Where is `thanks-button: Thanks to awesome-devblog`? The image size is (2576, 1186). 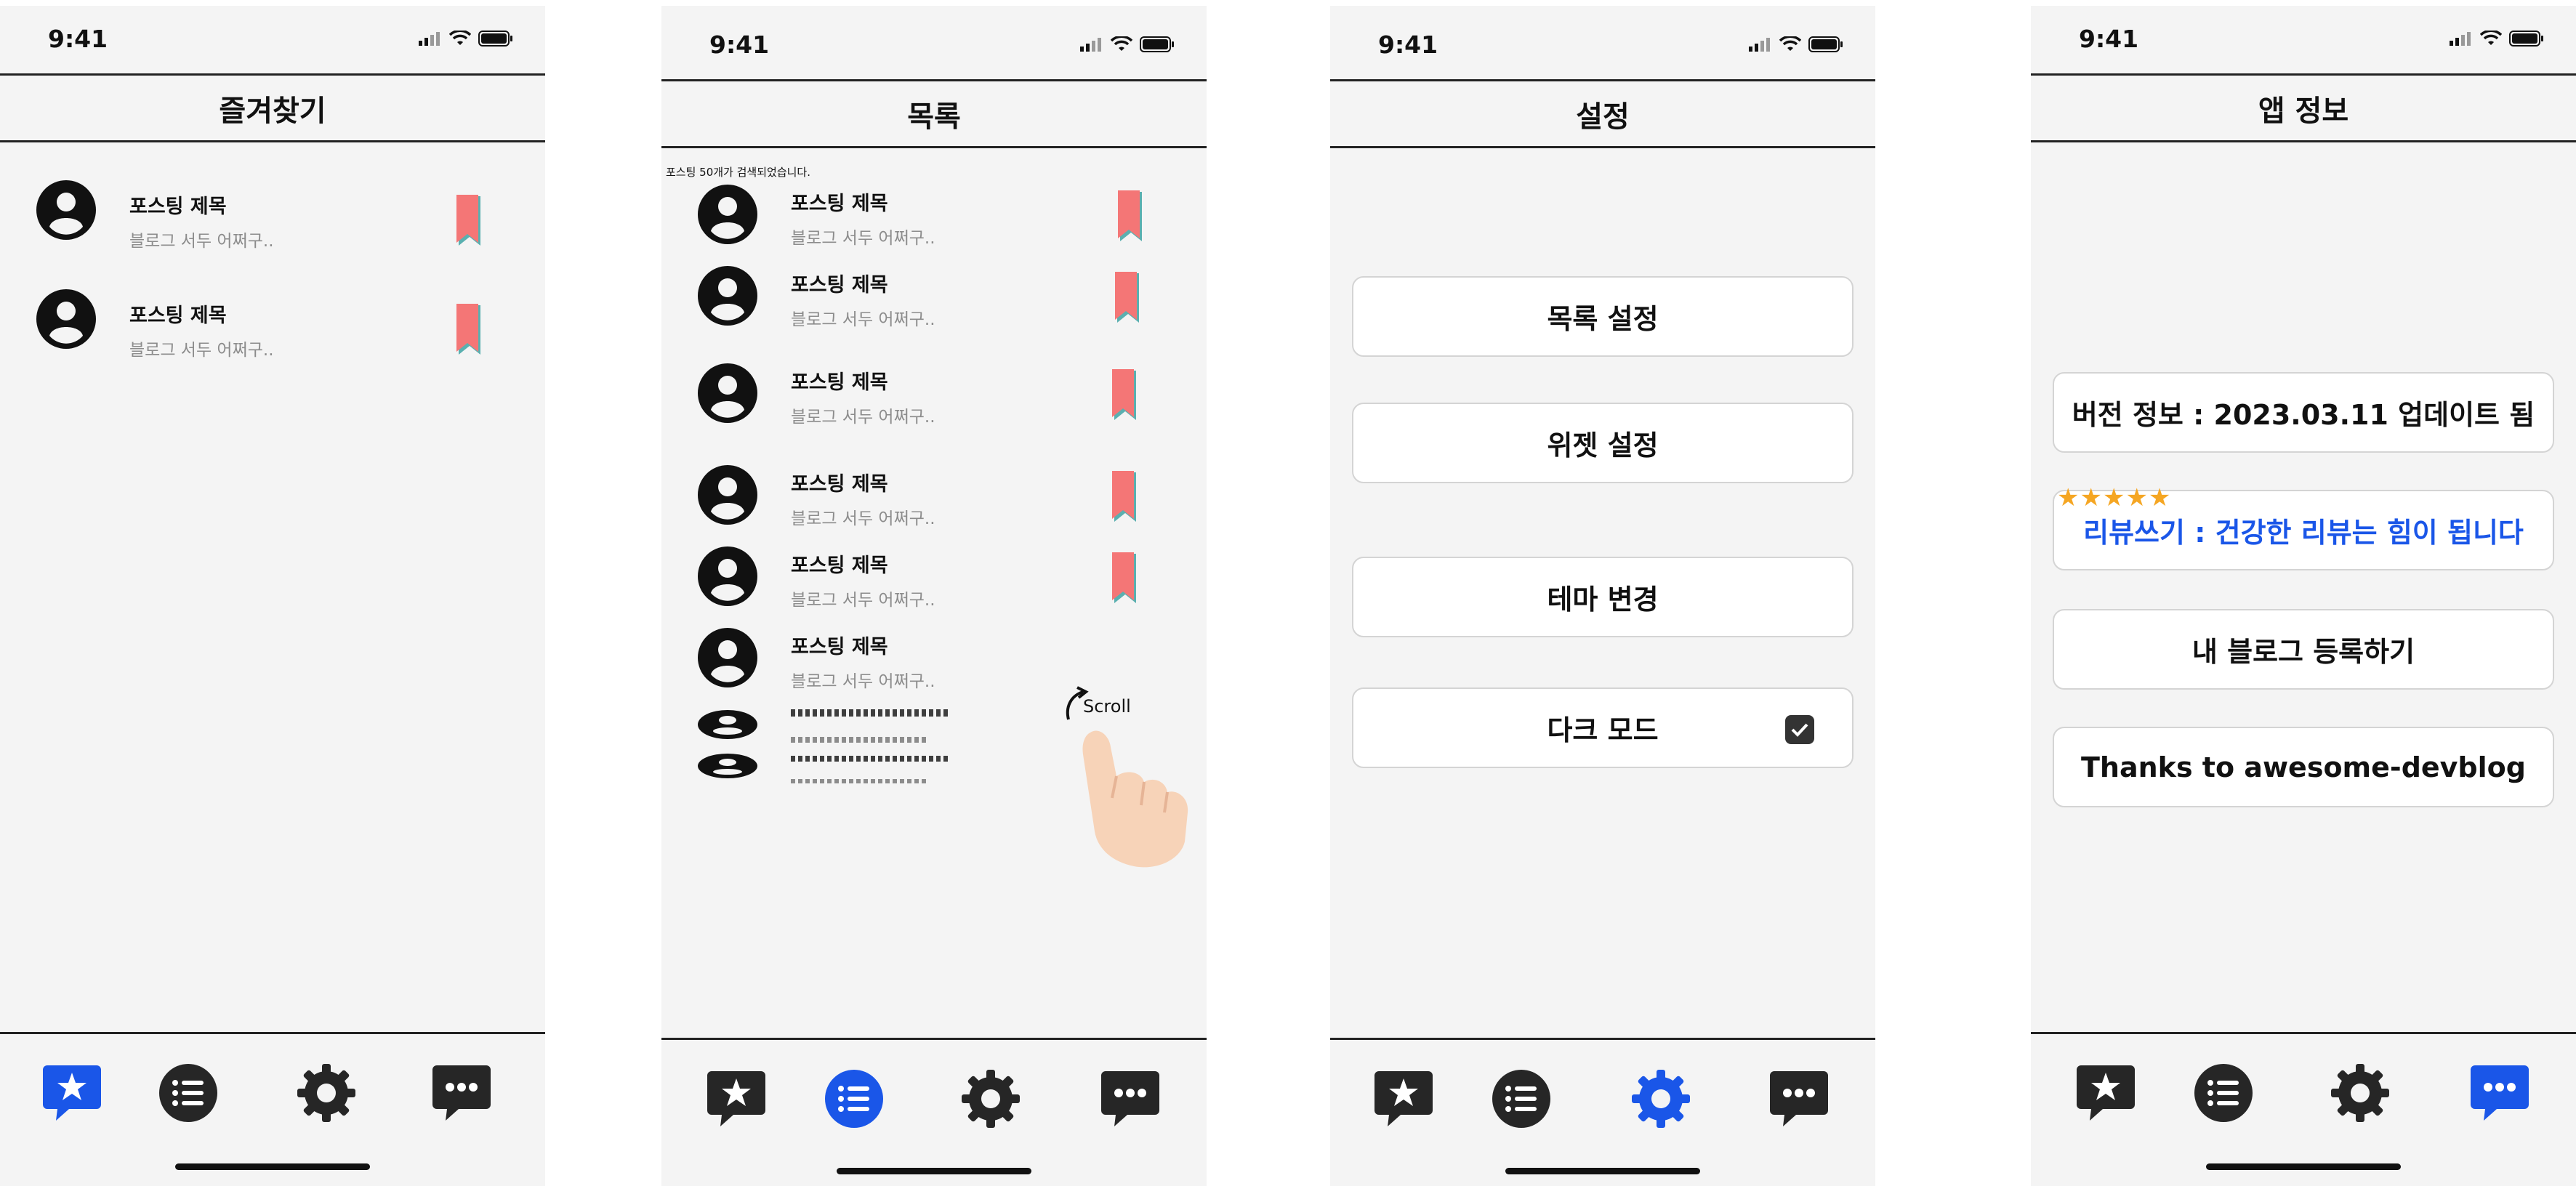 thanks-button: Thanks to awesome-devblog is located at coordinates (2303, 767).